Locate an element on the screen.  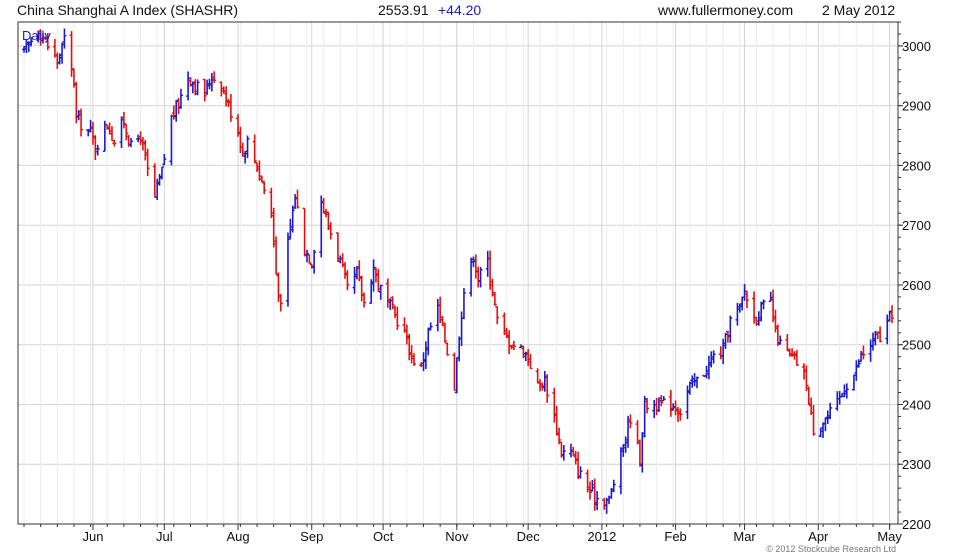
y-tick-label: 2900 is located at coordinates (916, 106).